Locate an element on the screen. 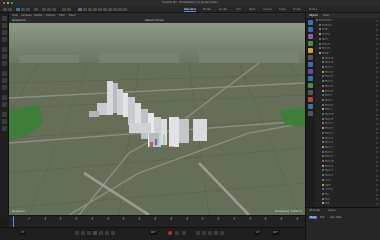 This screenshot has width=380, height=240. object-cloner-icon is located at coordinates (310, 64).